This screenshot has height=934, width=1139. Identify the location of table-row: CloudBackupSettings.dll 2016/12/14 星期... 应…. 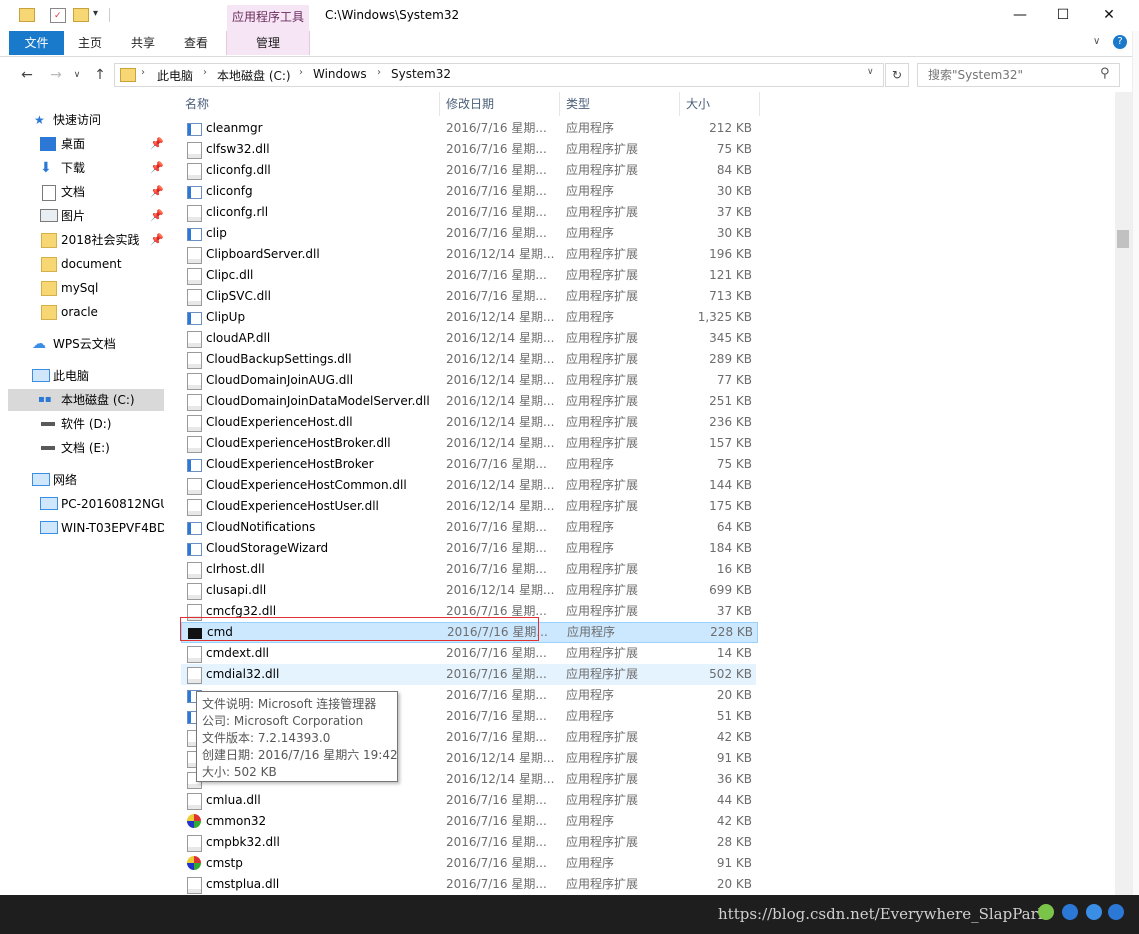
(468, 359).